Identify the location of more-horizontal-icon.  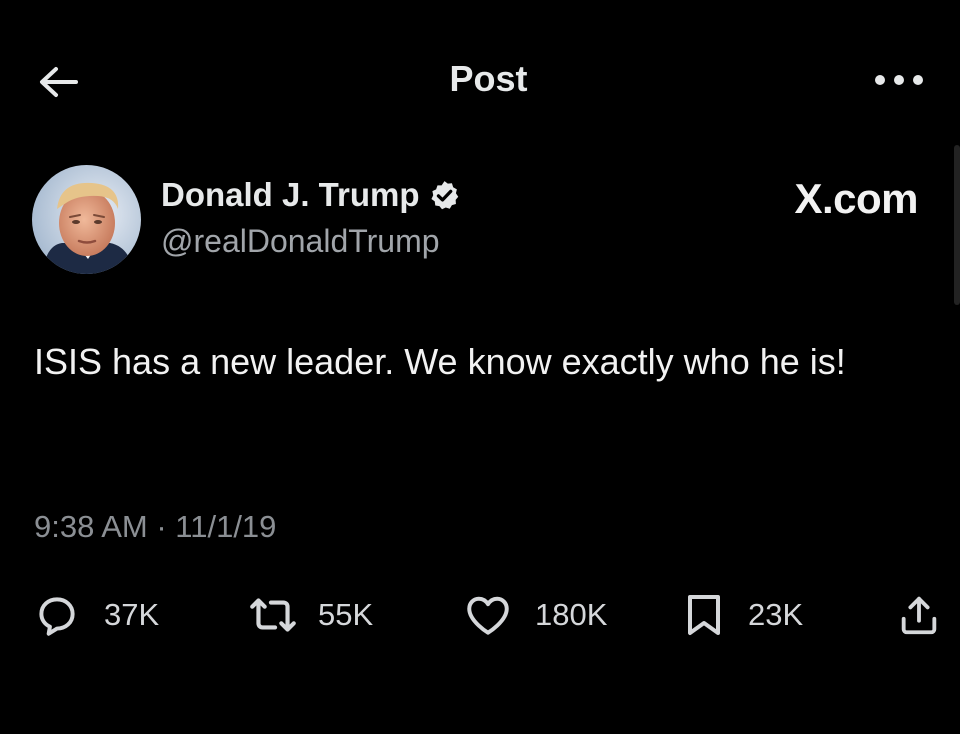
(899, 80).